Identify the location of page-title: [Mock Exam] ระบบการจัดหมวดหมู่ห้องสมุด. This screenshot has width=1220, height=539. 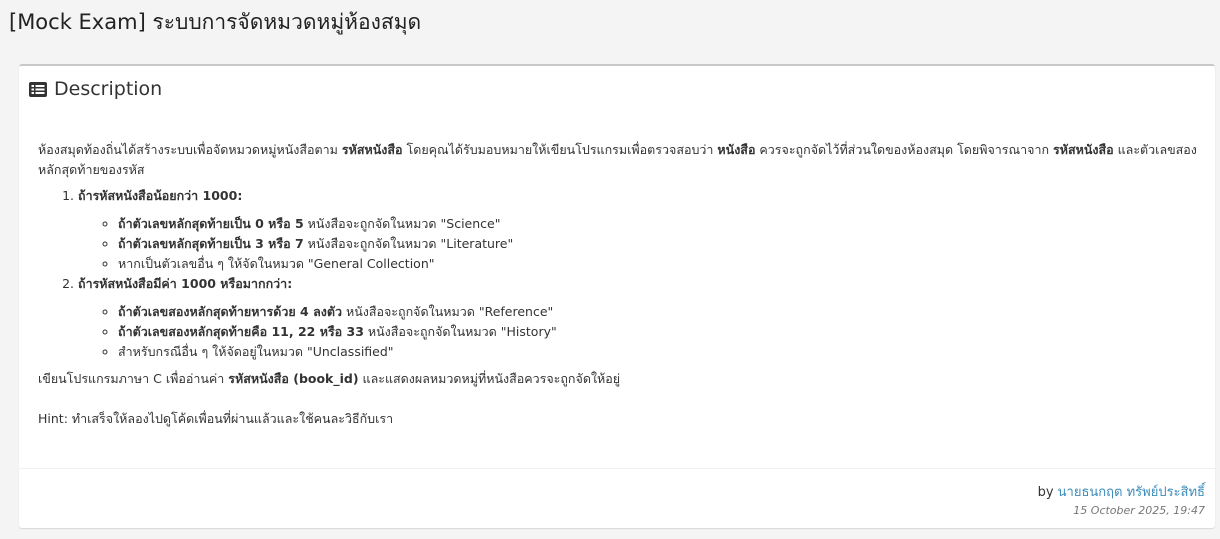
(215, 22).